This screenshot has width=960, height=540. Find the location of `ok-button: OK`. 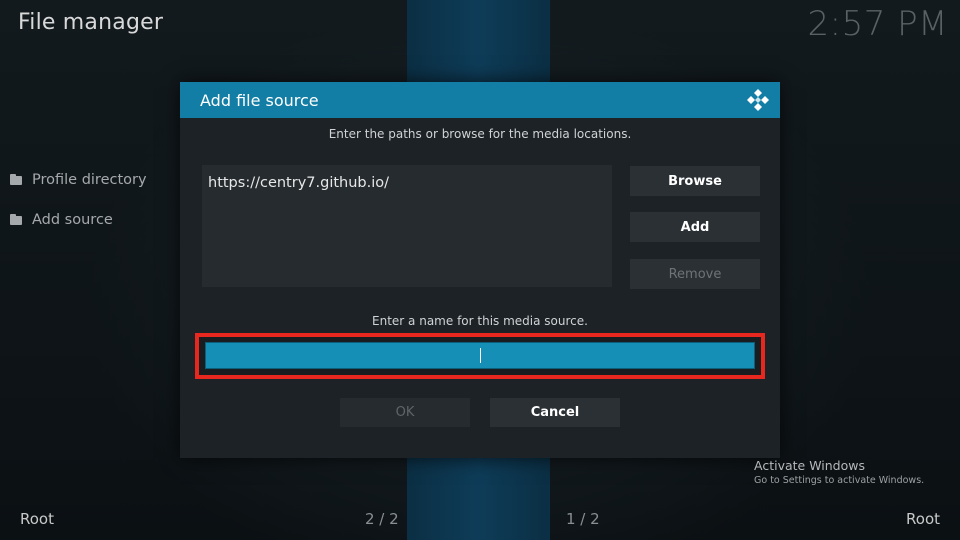

ok-button: OK is located at coordinates (405, 412).